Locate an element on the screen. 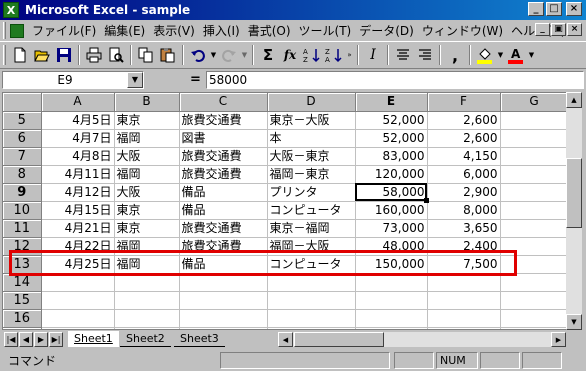 The width and height of the screenshot is (586, 371). cell-f14 is located at coordinates (464, 282).